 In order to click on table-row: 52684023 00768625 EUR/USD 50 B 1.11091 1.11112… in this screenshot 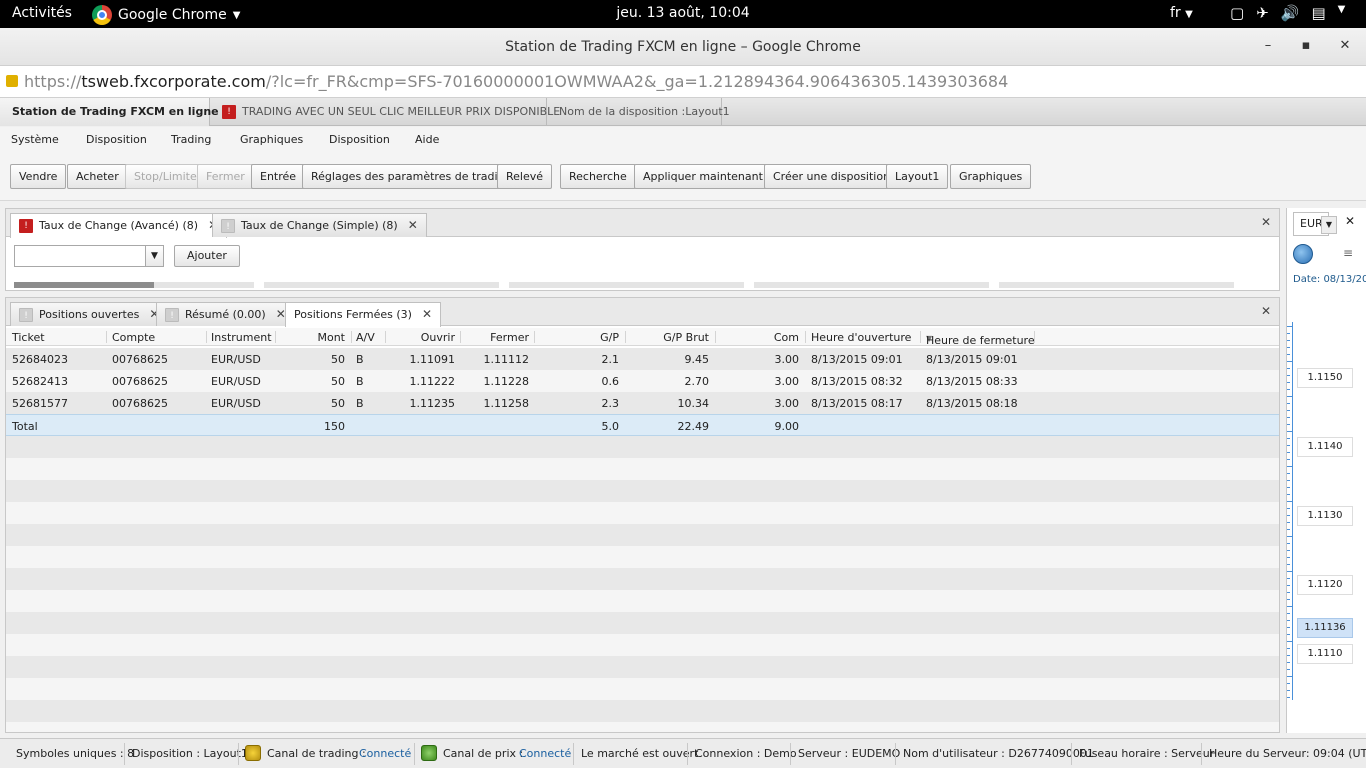, I will do `click(642, 359)`.